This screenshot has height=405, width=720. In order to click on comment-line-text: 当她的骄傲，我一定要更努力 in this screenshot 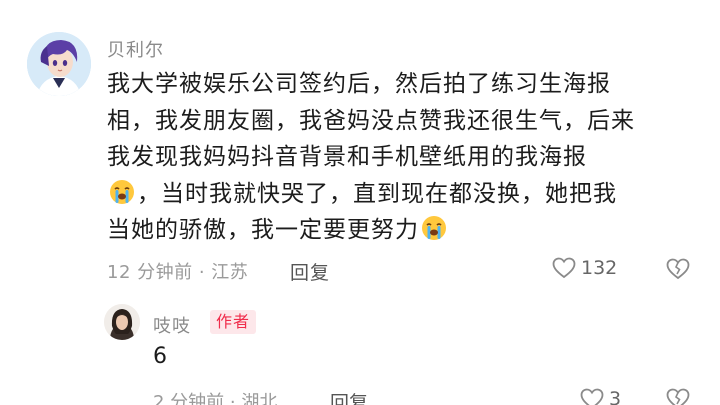, I will do `click(263, 230)`.